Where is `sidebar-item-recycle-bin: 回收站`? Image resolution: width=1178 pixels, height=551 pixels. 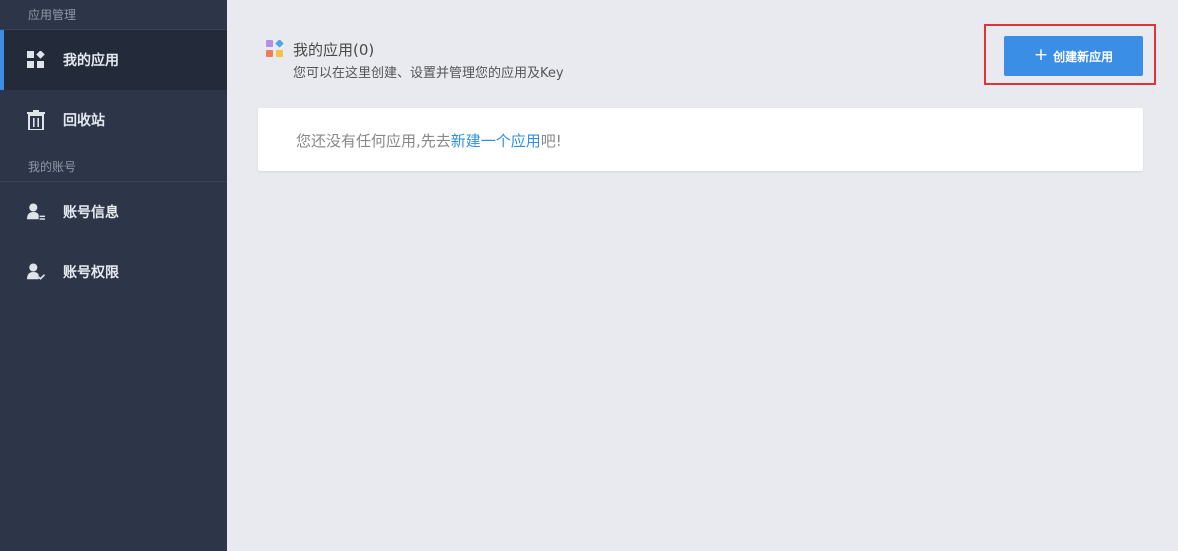 sidebar-item-recycle-bin: 回收站 is located at coordinates (113, 120).